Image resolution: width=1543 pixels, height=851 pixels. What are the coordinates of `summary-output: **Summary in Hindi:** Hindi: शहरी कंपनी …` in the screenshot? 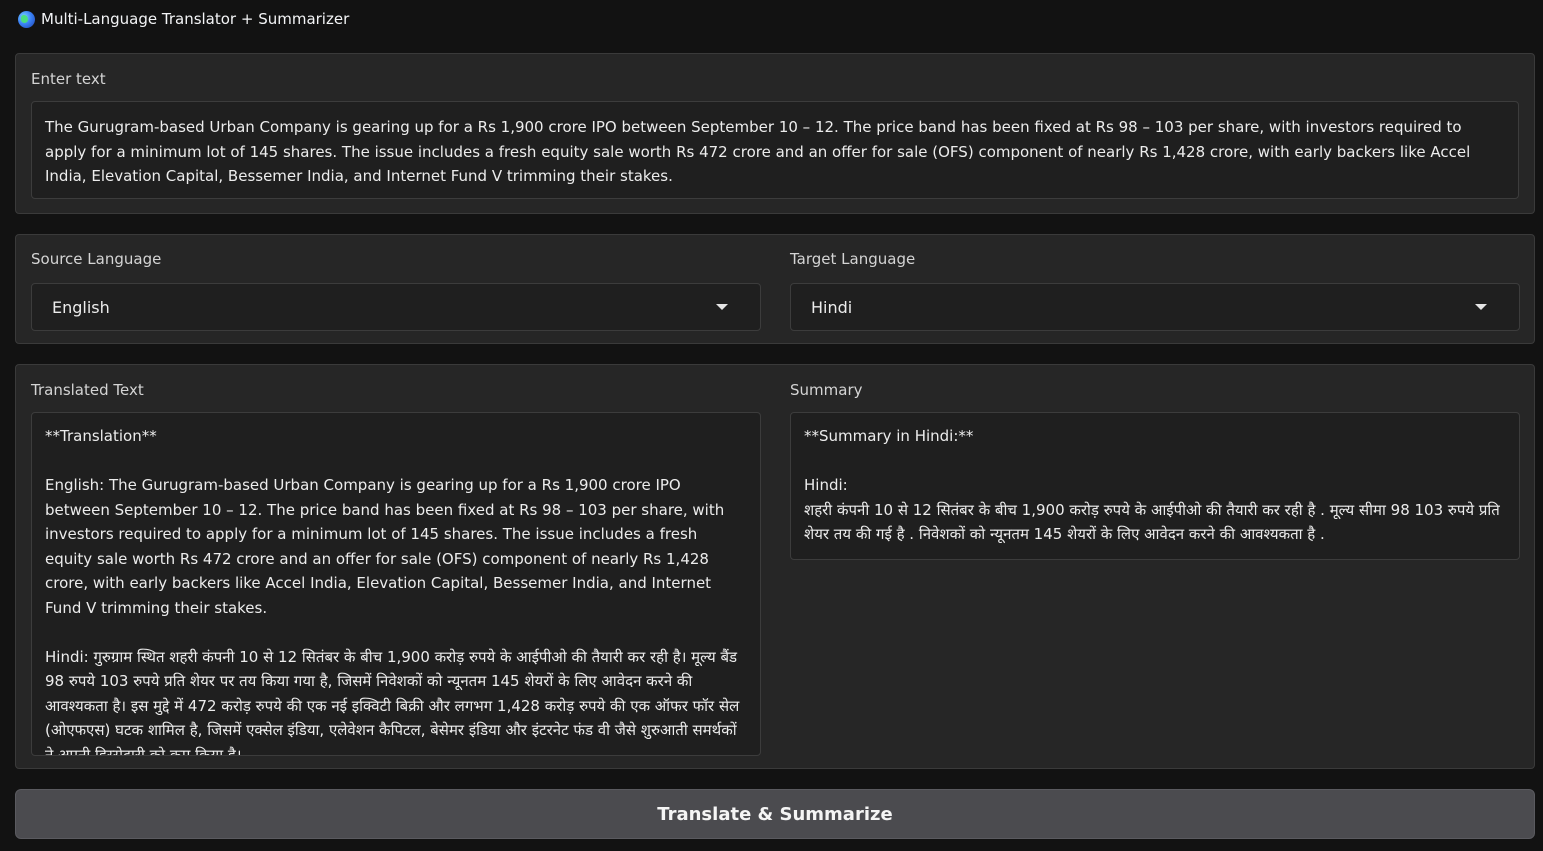 It's located at (1155, 486).